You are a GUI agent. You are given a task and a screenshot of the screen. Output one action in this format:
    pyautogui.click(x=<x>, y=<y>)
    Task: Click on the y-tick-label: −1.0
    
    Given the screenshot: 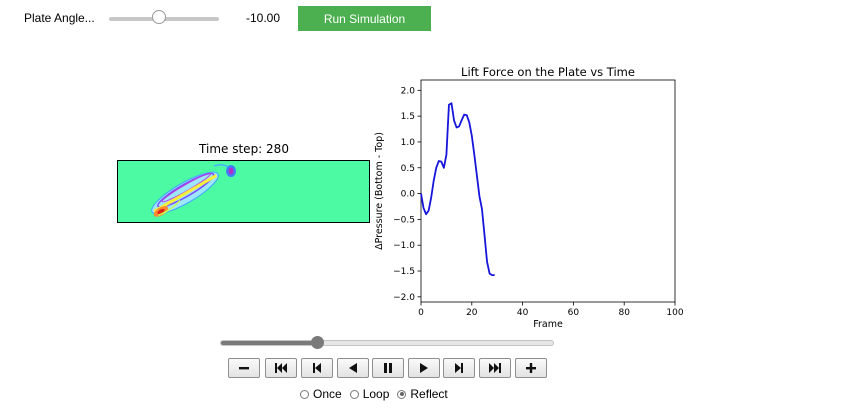 What is the action you would take?
    pyautogui.click(x=404, y=246)
    